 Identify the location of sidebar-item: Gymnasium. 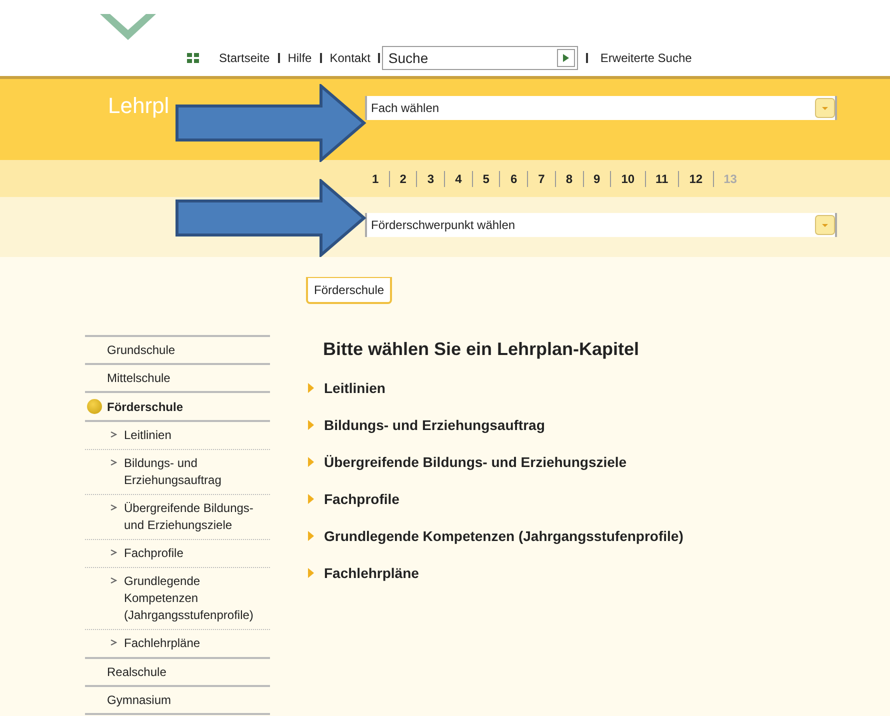
(177, 701).